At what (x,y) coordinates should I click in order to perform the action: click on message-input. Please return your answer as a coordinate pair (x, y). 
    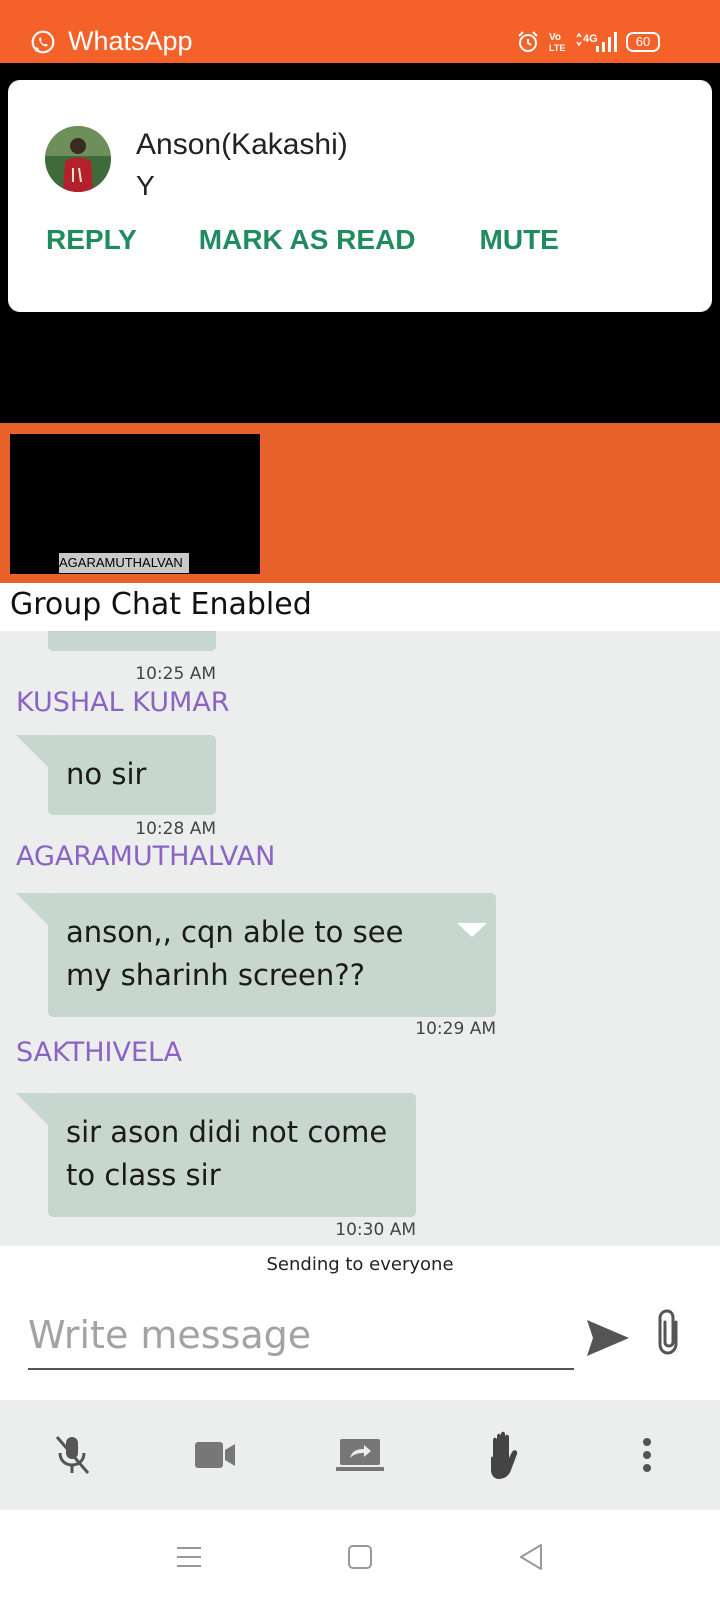
    Looking at the image, I should click on (301, 1336).